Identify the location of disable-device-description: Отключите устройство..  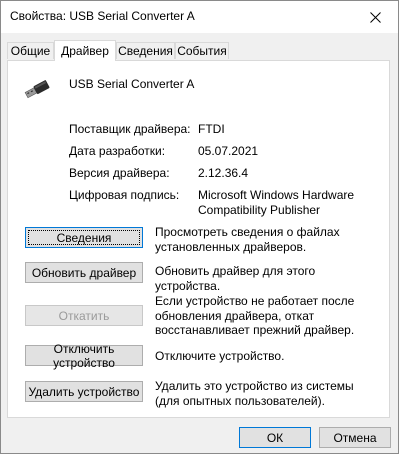
(220, 356).